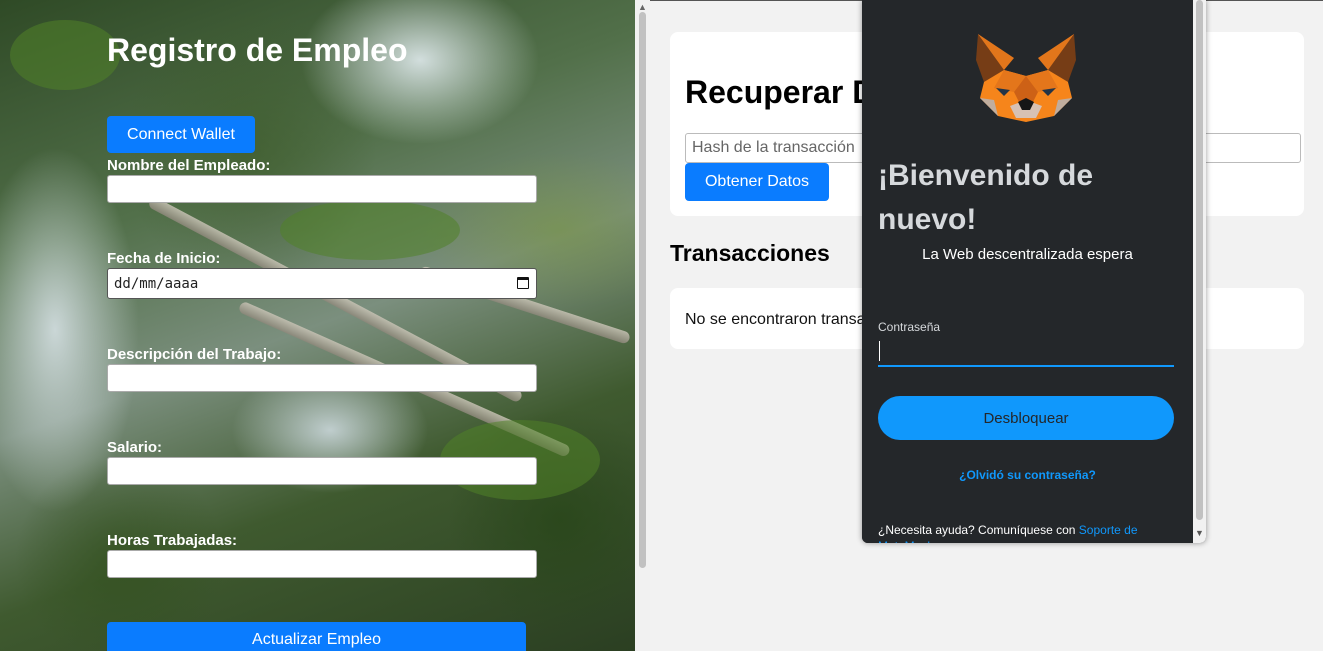 This screenshot has height=651, width=1323. What do you see at coordinates (978, 530) in the screenshot?
I see `help-text-prefix: ¿Necesita ayuda? Comuníquese con` at bounding box center [978, 530].